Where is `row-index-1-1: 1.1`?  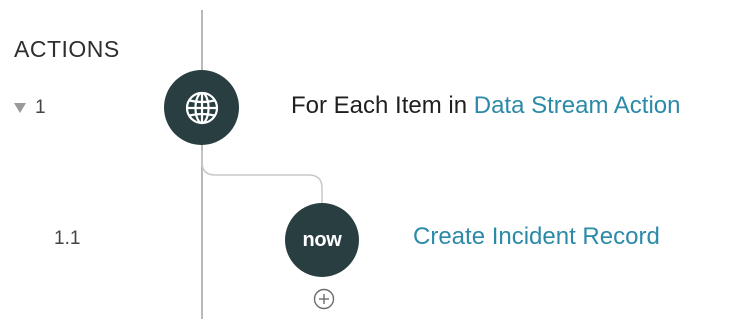
row-index-1-1: 1.1 is located at coordinates (67, 239).